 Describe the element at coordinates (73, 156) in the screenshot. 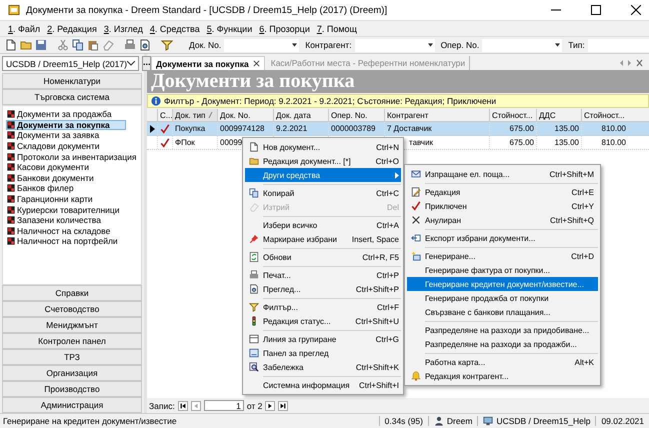

I see `sidebar-item: Протоколи за инвентаризация` at that location.